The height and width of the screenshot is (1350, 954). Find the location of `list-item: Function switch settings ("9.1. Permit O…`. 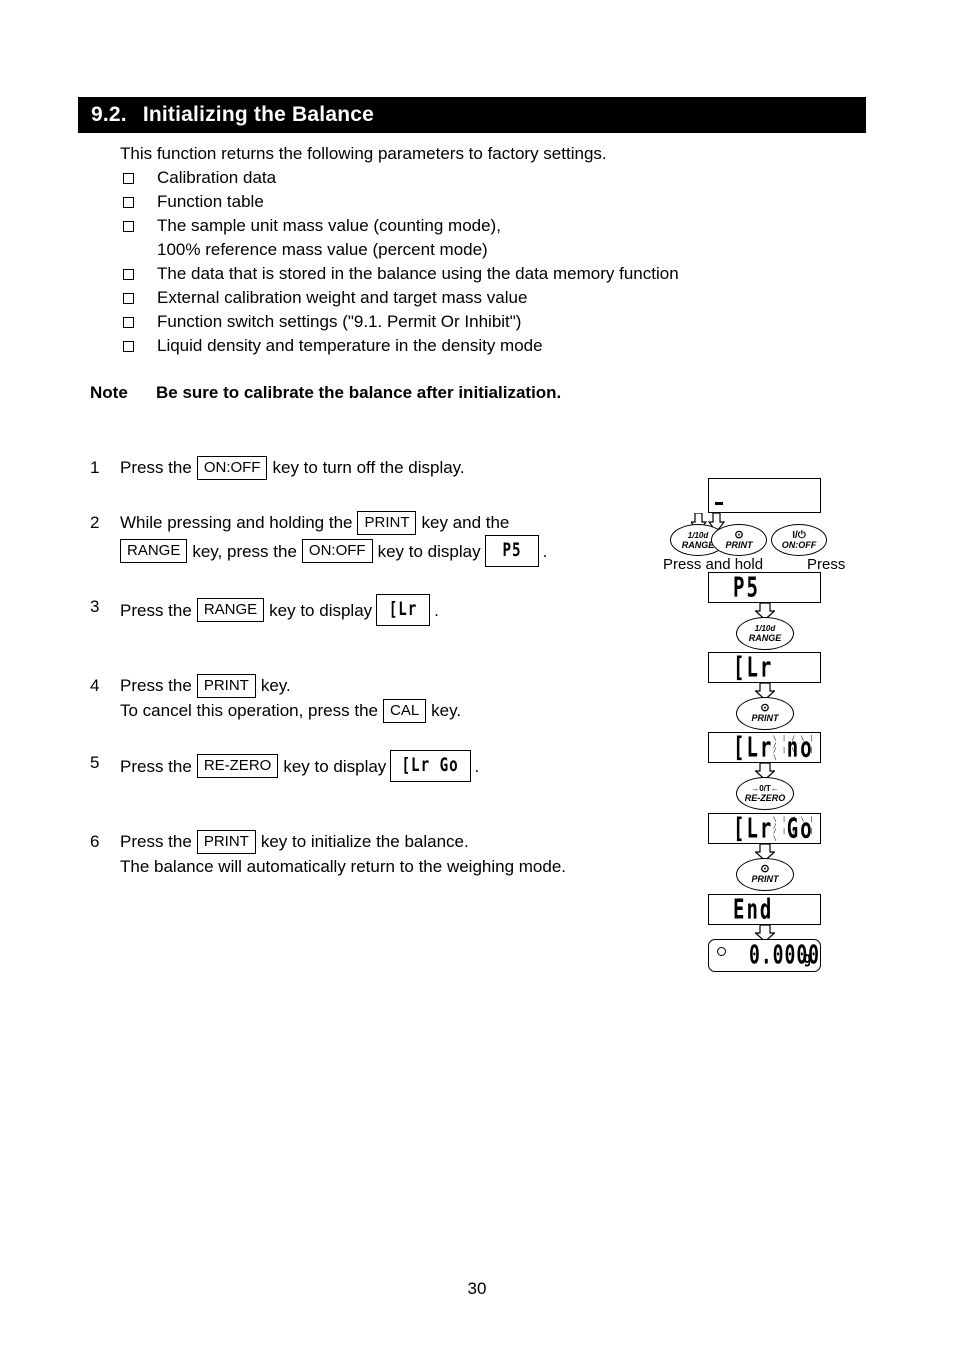

list-item: Function switch settings ("9.1. Permit O… is located at coordinates (401, 322).